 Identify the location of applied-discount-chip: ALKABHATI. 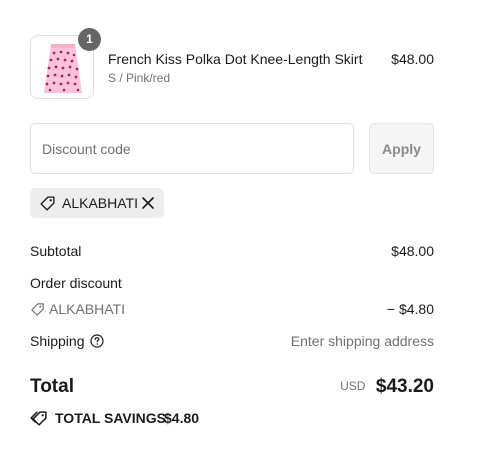
(97, 203).